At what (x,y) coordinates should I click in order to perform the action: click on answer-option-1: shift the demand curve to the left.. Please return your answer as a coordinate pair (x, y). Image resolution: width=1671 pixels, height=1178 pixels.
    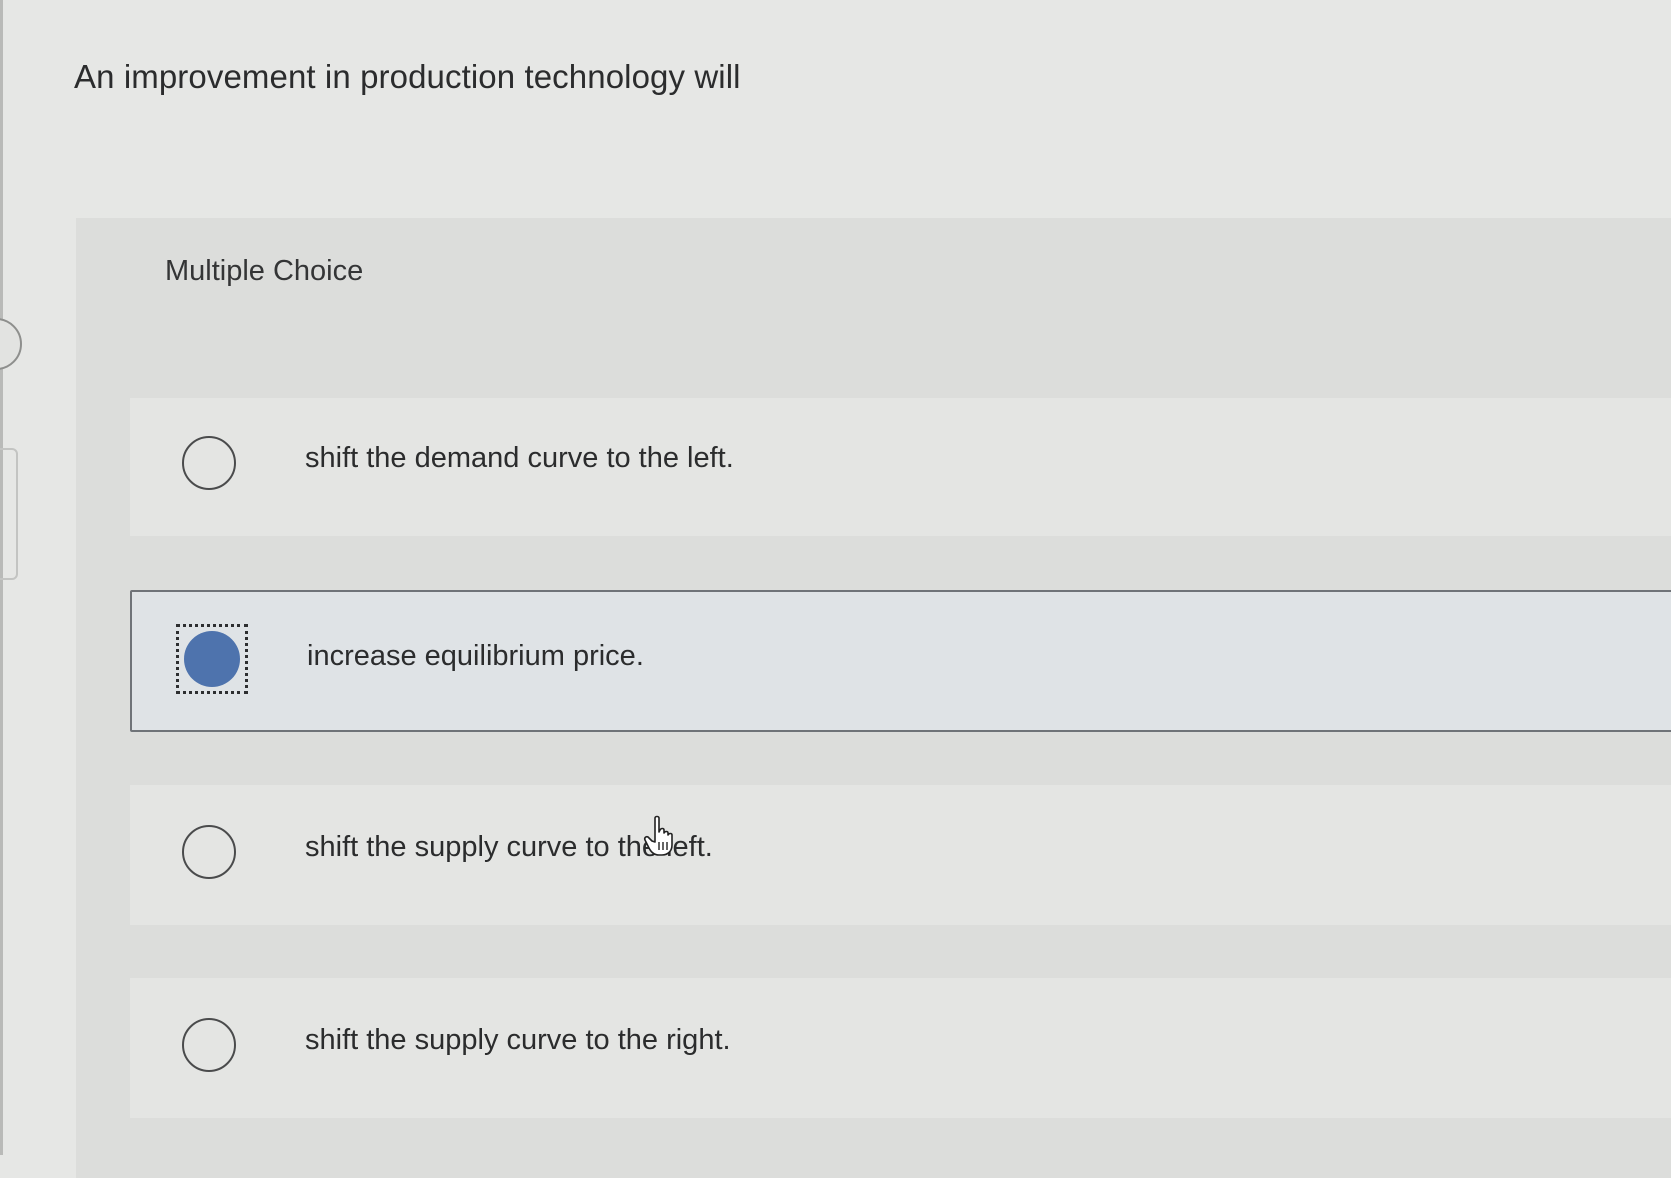
    Looking at the image, I should click on (900, 467).